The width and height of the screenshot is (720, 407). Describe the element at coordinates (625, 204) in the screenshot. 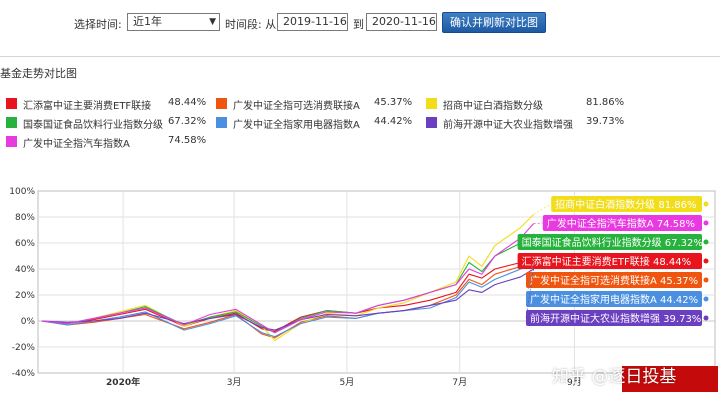

I see `end-label-text: 招商中证白酒指数分级 81.86%` at that location.